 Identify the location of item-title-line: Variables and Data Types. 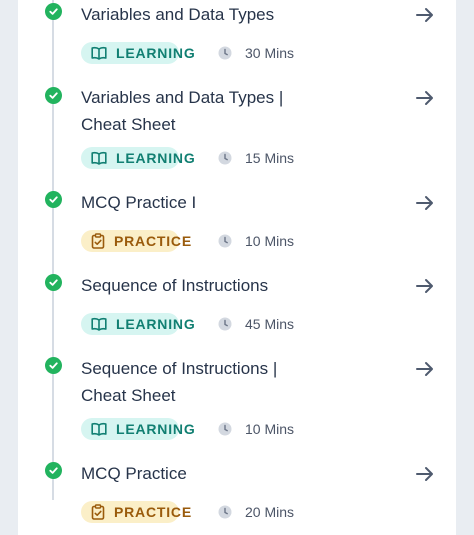
(178, 14).